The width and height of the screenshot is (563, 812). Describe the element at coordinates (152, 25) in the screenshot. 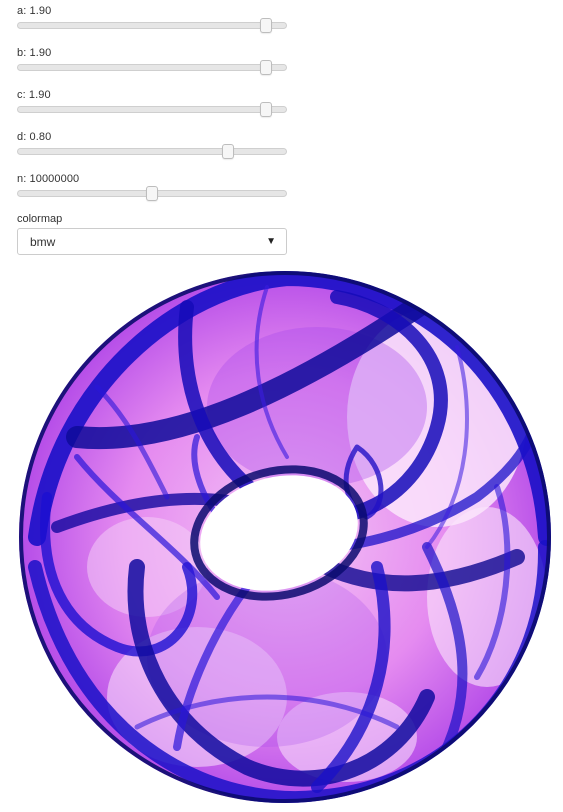

I see `slider-a-track` at that location.